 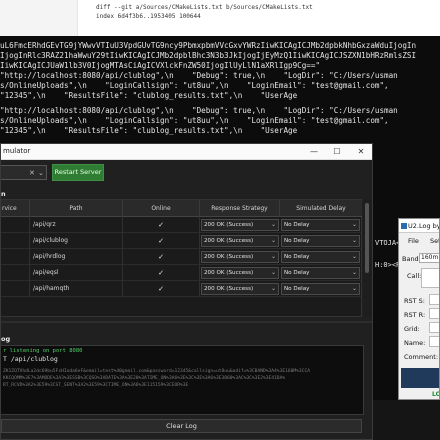 I want to click on maximize-icon: ☐, so click(x=337, y=152).